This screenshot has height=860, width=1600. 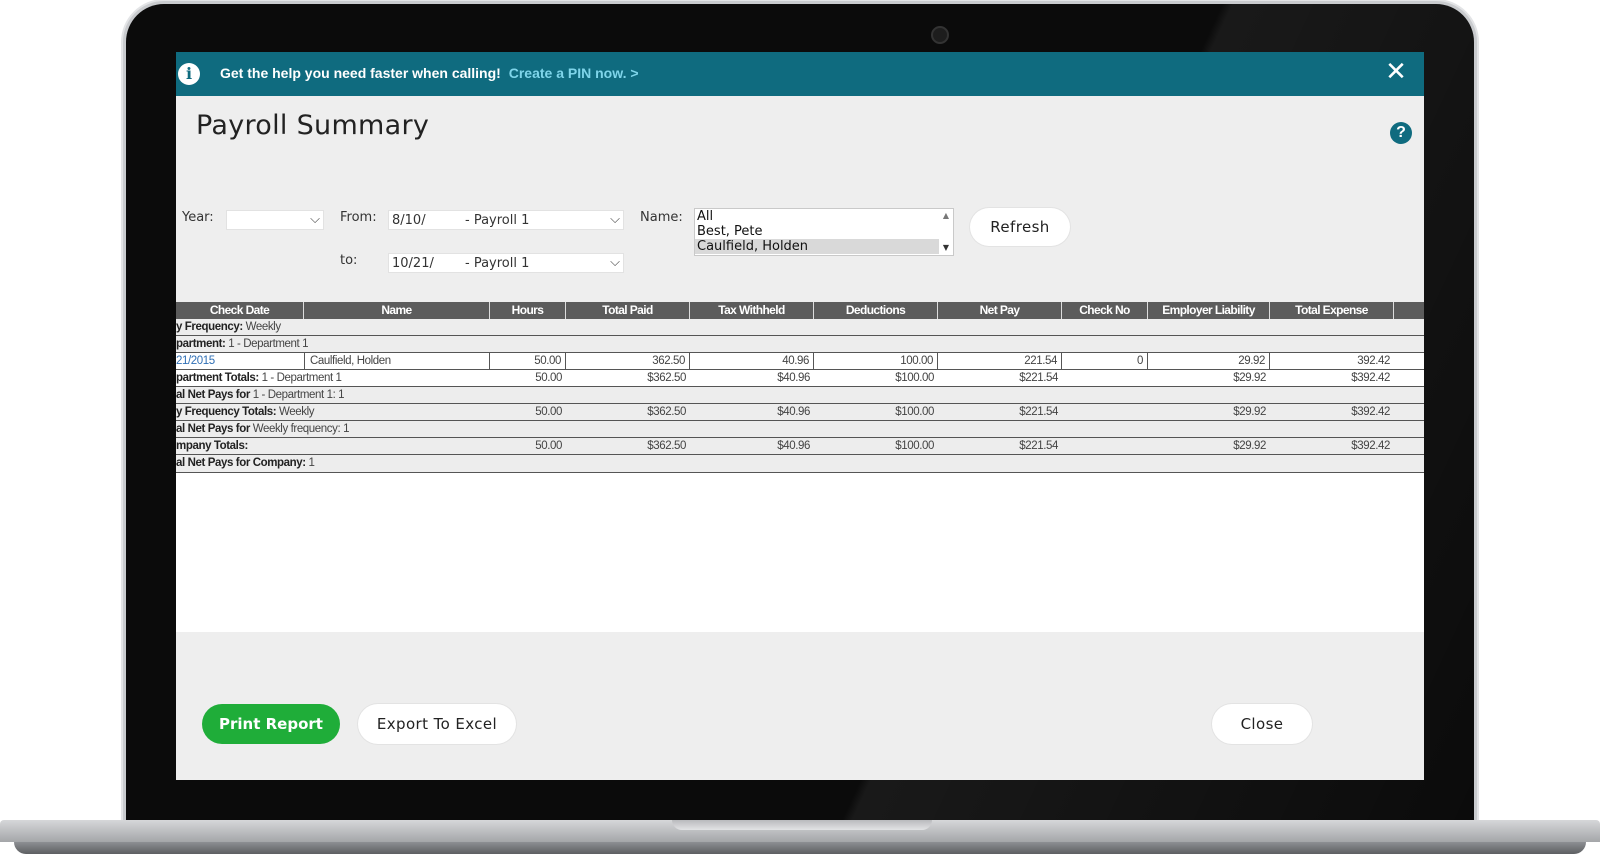 What do you see at coordinates (1020, 227) in the screenshot?
I see `refresh-button: Refresh` at bounding box center [1020, 227].